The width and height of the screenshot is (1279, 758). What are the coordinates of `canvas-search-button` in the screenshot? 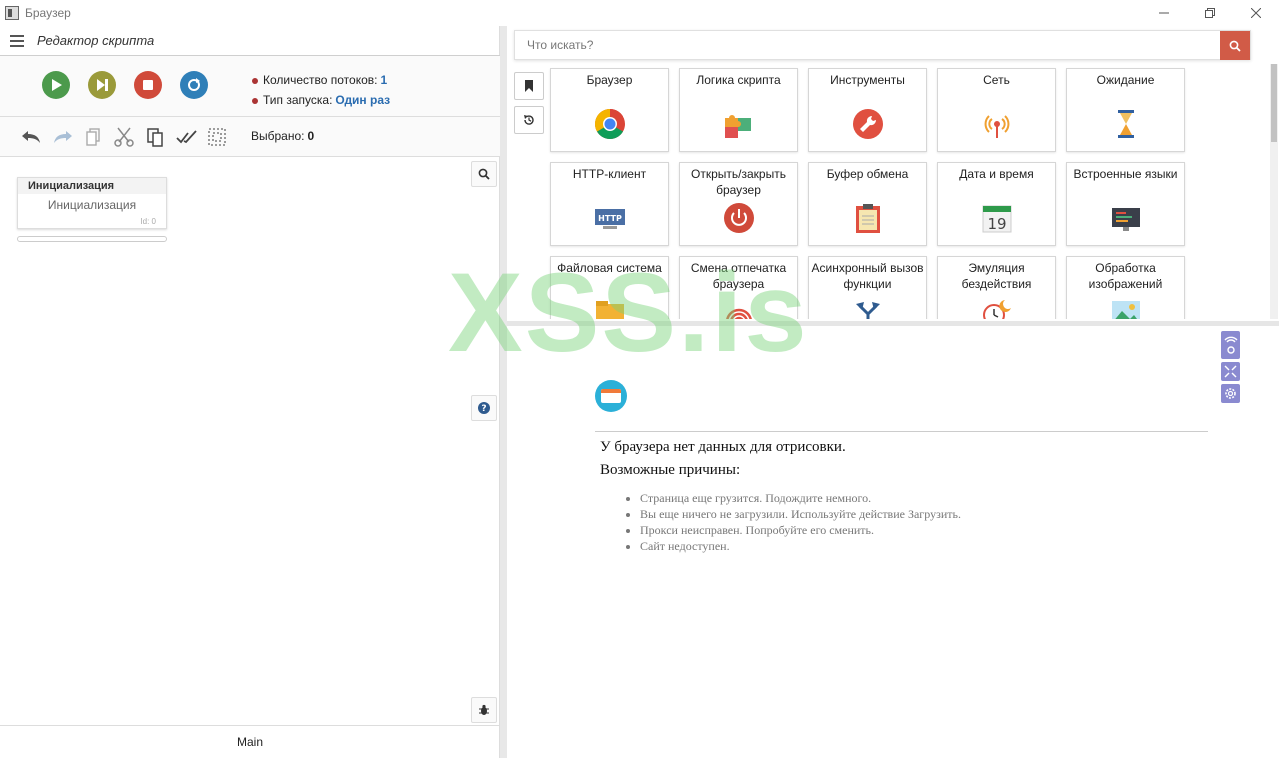 It's located at (484, 174).